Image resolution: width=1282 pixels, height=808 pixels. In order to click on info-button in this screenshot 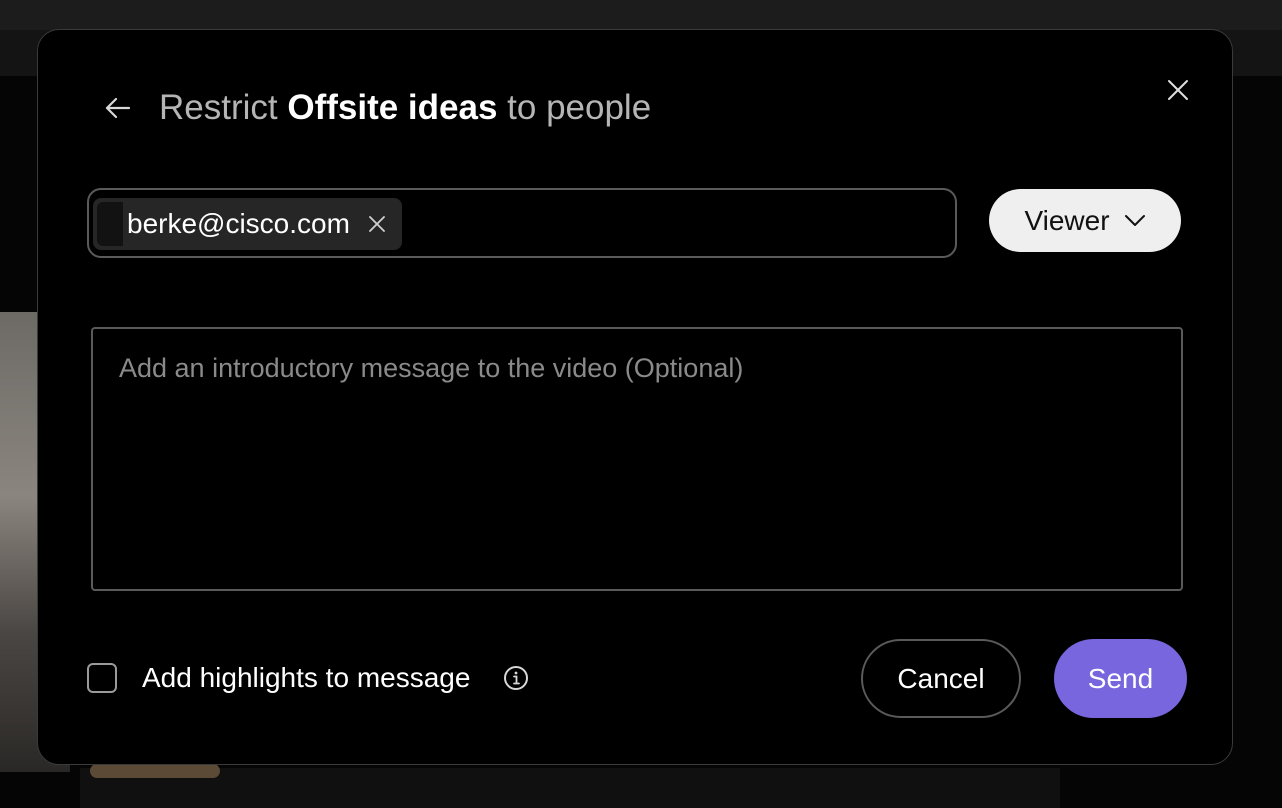, I will do `click(516, 678)`.